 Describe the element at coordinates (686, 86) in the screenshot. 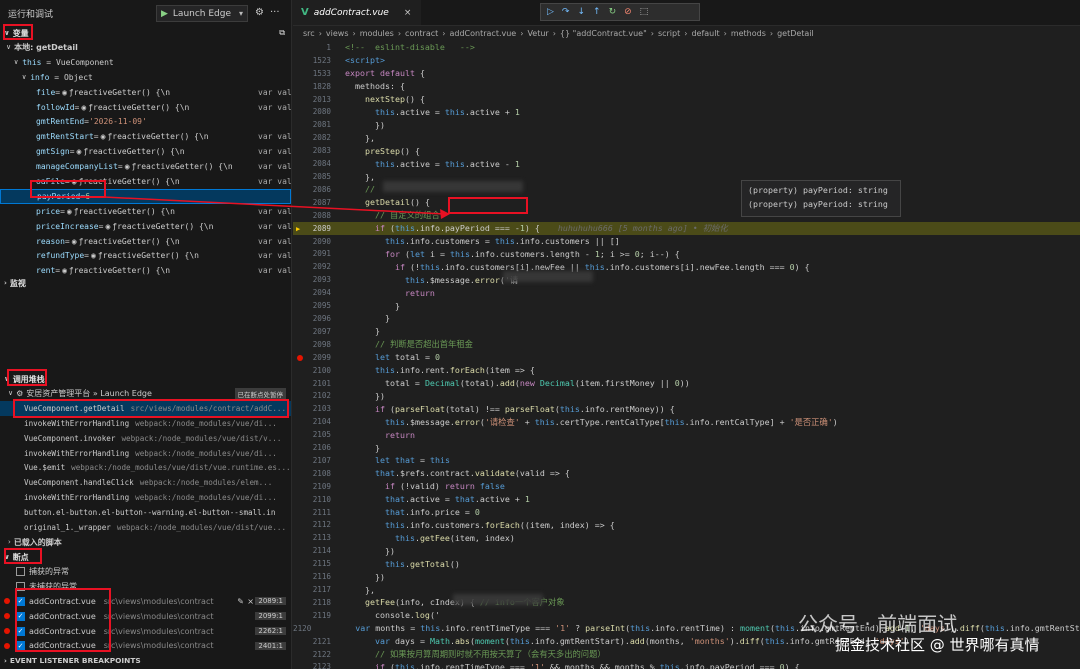

I see `code-line: 1828 methods: {` at that location.